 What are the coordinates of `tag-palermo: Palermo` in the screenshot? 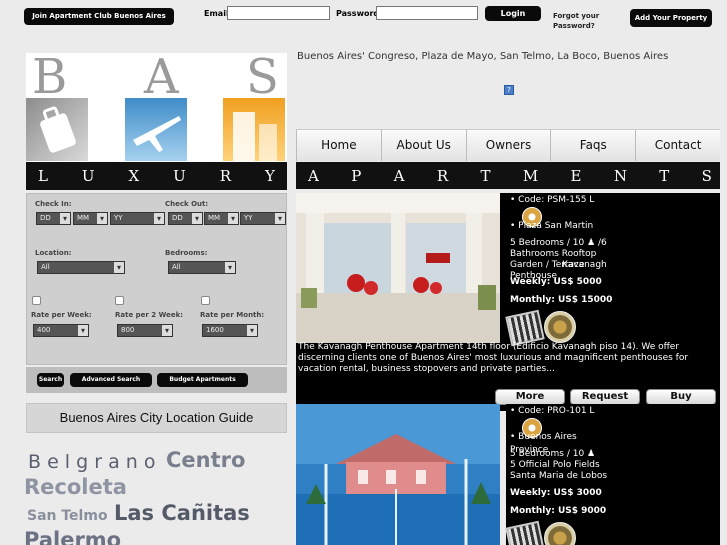 It's located at (72, 536).